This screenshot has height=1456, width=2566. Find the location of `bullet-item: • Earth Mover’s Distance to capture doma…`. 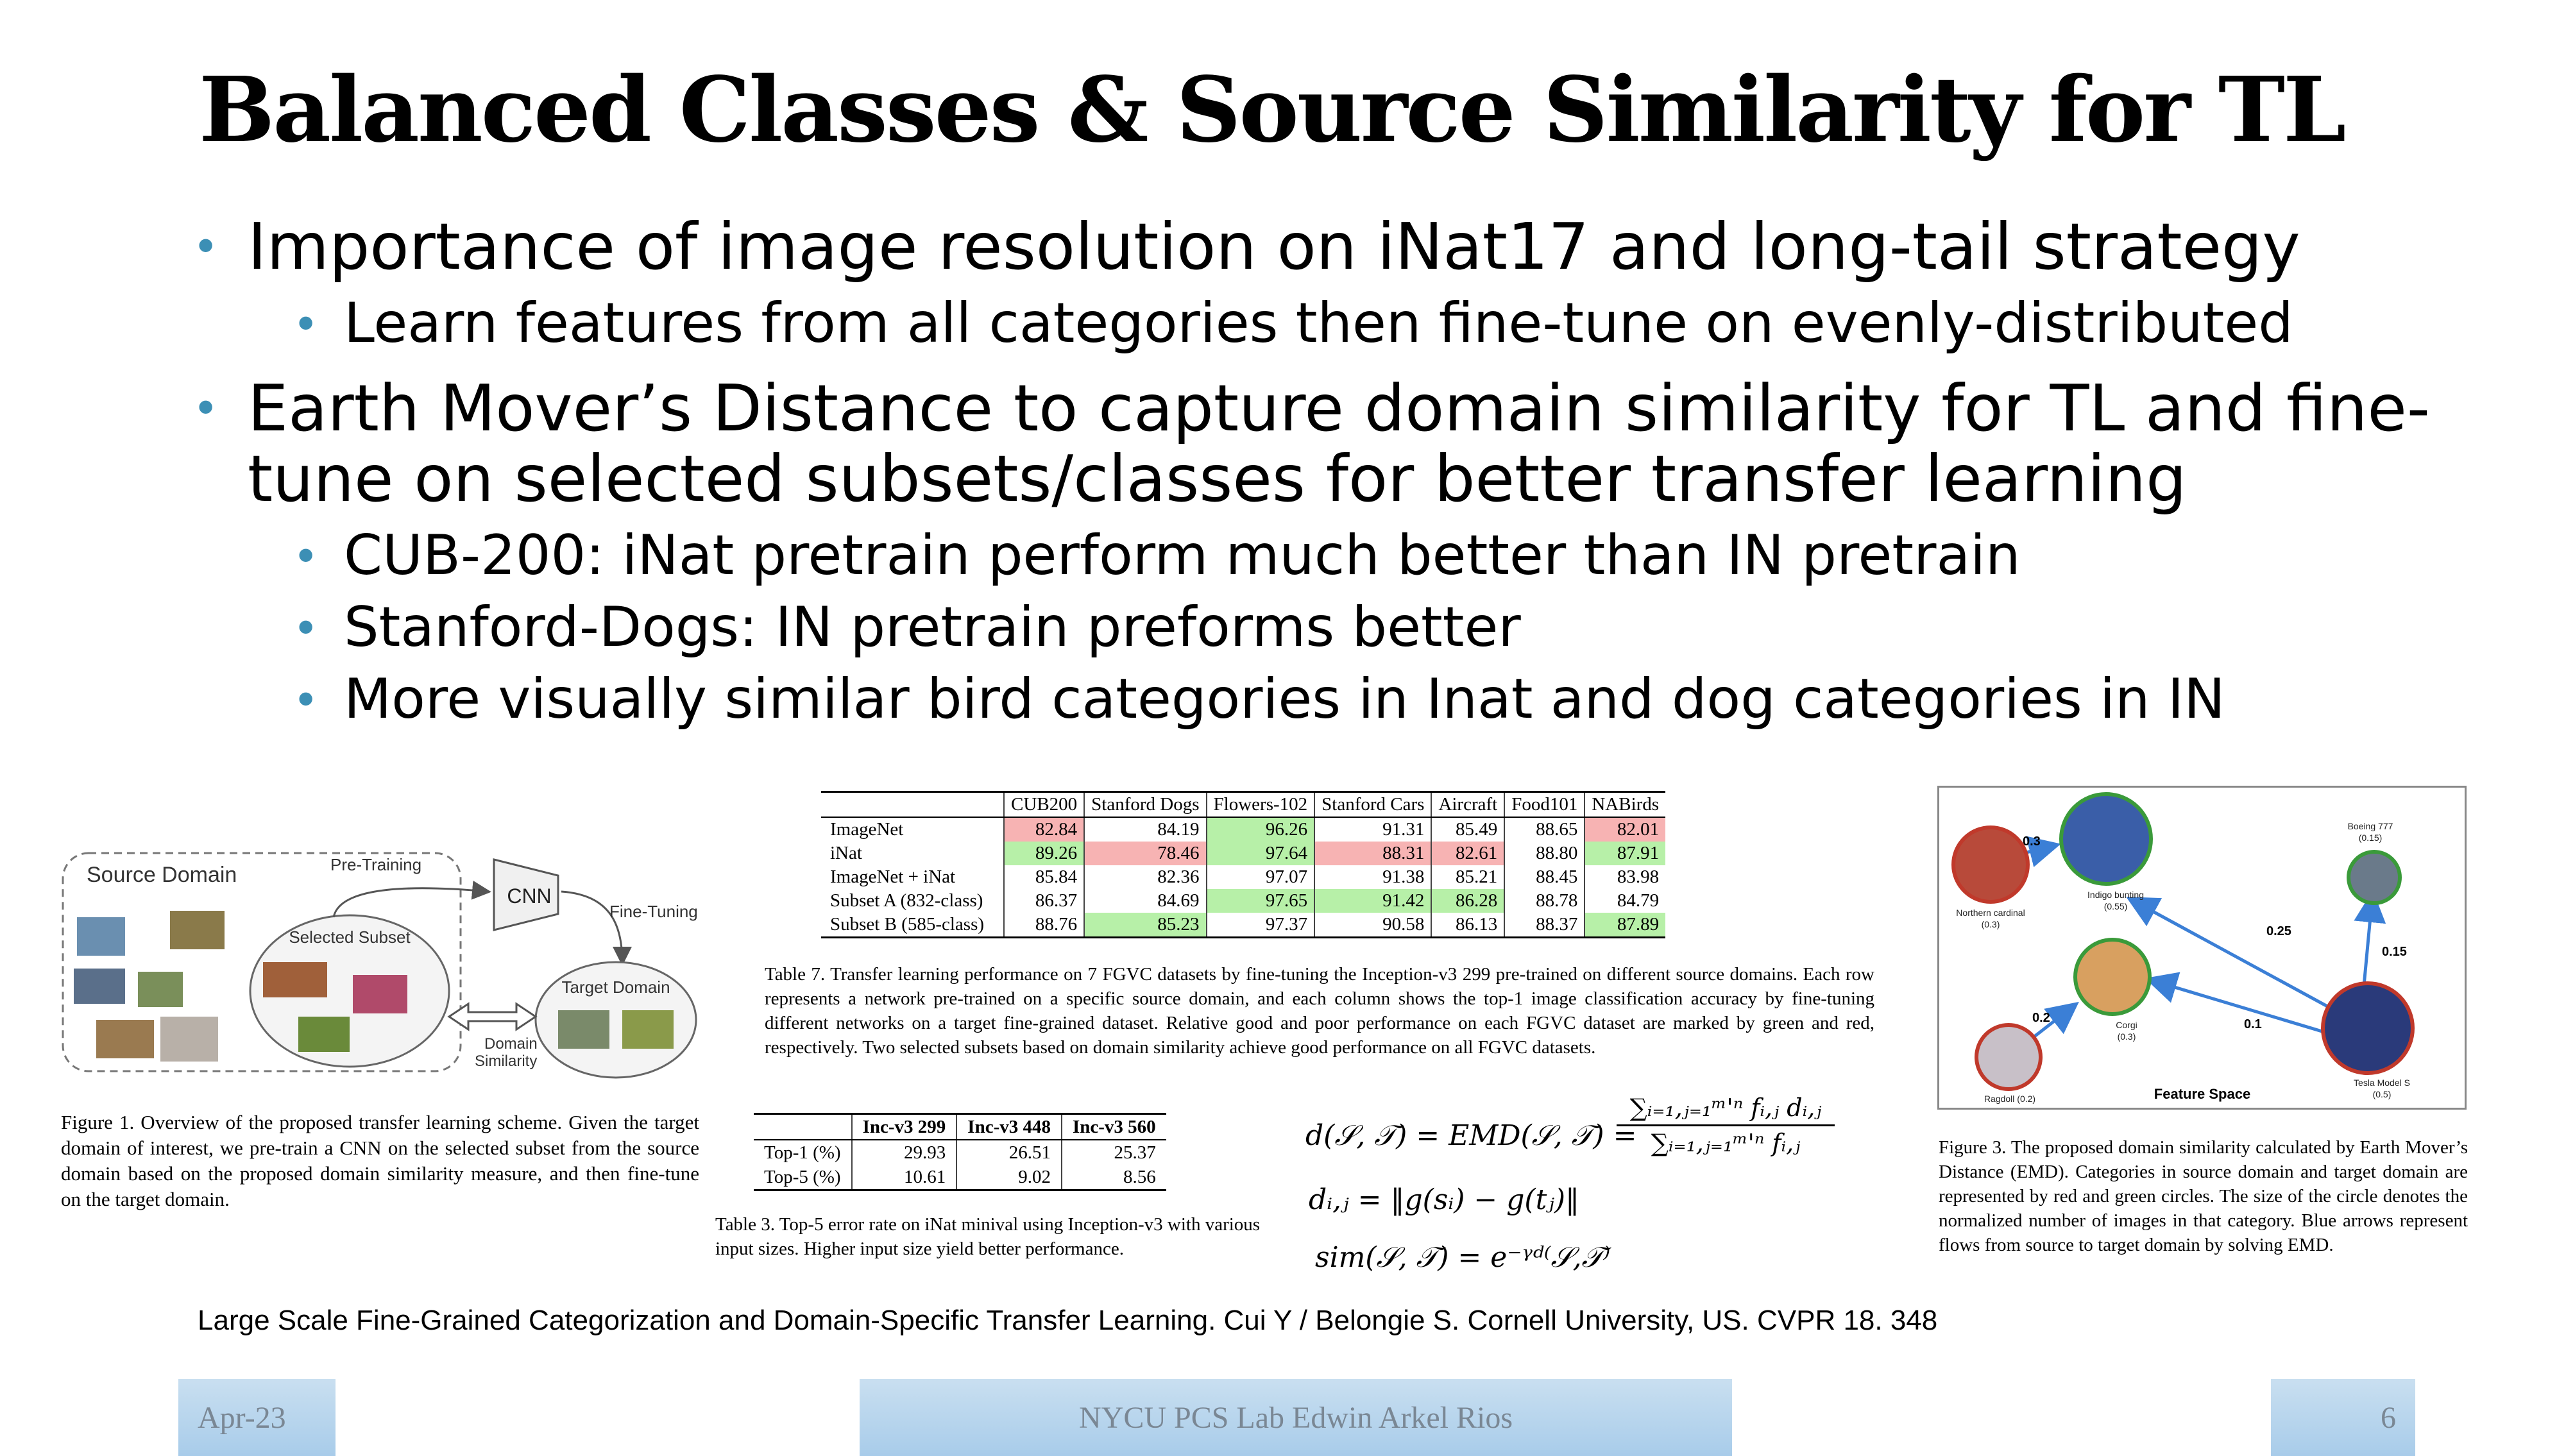

bullet-item: • Earth Mover’s Distance to capture doma… is located at coordinates (1315, 443).